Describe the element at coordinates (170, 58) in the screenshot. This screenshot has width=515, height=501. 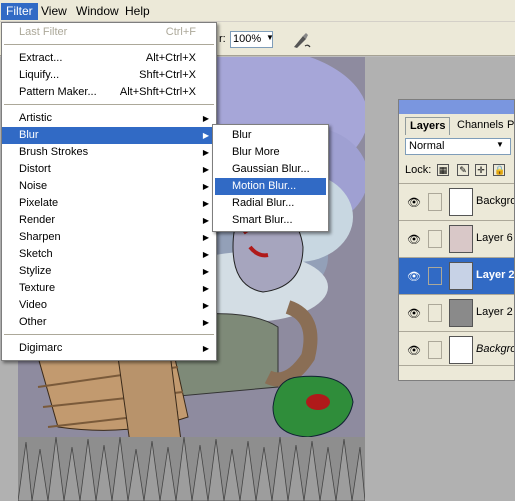
I see `menu-item-shortcut: Alt+Ctrl+X` at that location.